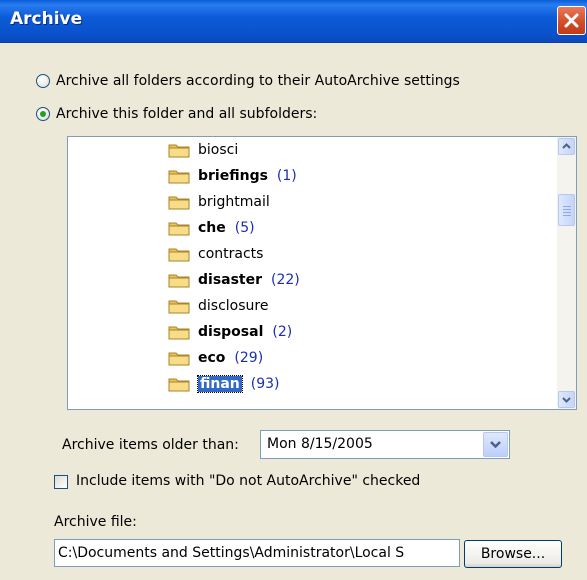  What do you see at coordinates (249, 358) in the screenshot?
I see `unread-count: (29)` at bounding box center [249, 358].